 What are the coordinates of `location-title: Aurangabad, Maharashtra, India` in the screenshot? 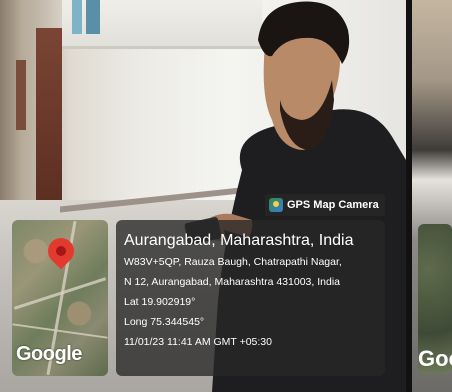 It's located at (239, 240).